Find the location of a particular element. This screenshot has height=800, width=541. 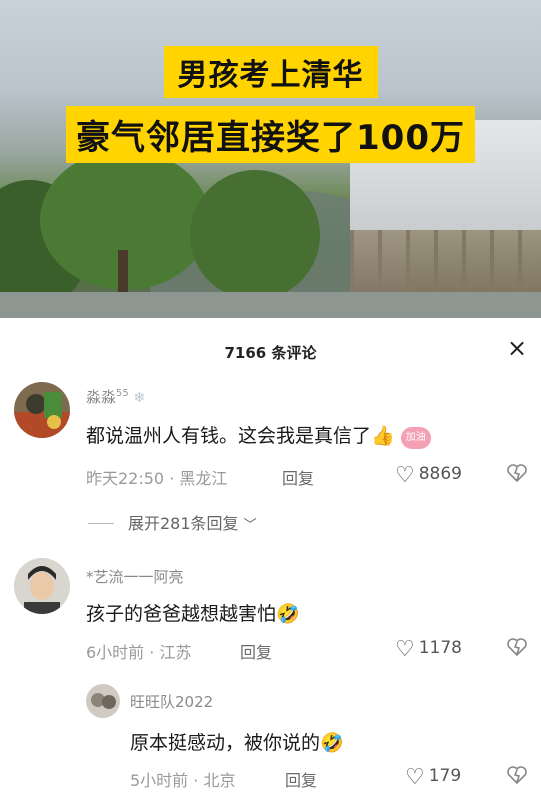

comment-username: 淼淼55 ❄ is located at coordinates (115, 396).